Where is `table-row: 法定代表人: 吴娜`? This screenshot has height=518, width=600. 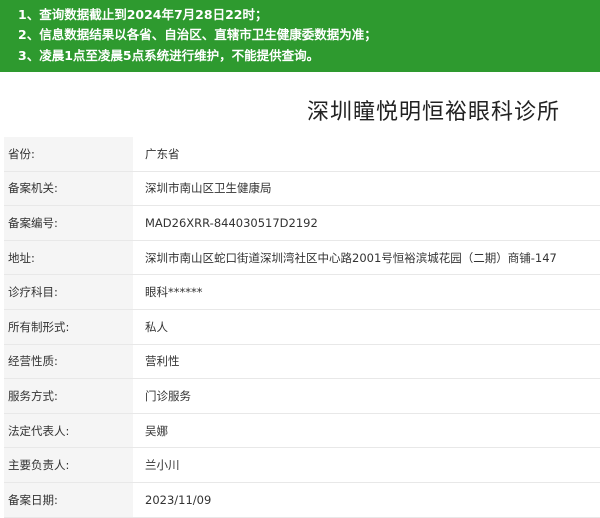
table-row: 法定代表人: 吴娜 is located at coordinates (302, 431).